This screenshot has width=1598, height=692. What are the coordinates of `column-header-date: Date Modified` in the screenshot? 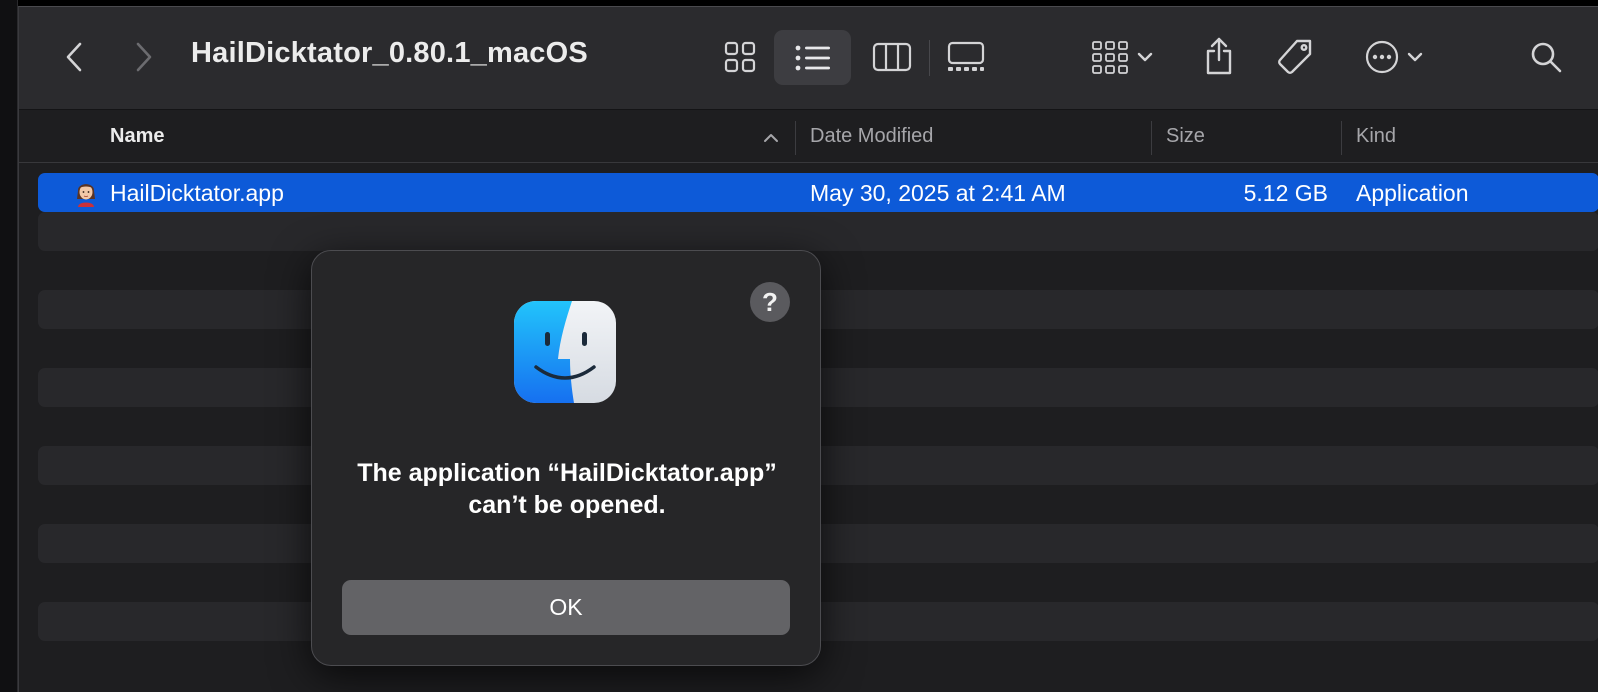 It's located at (871, 136).